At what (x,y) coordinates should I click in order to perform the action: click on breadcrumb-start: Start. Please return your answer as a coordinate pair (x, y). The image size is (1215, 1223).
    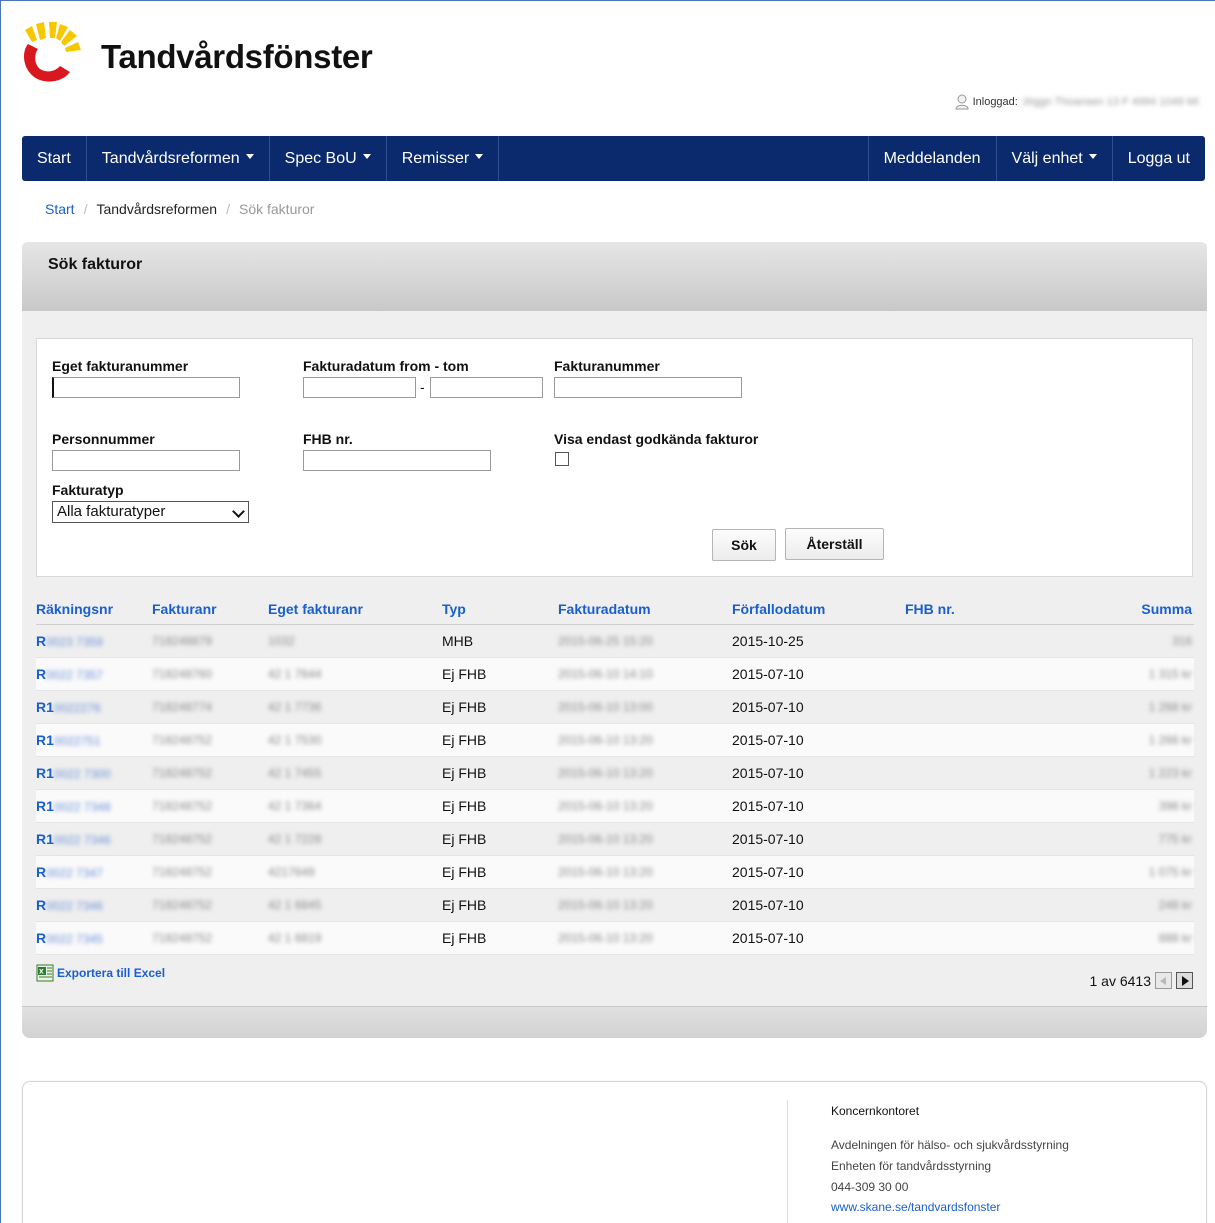
    Looking at the image, I should click on (60, 209).